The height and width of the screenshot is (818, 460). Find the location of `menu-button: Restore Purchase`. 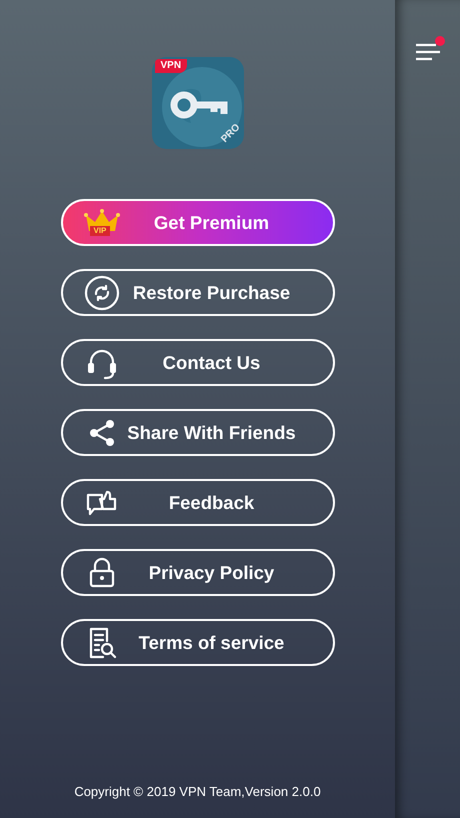

menu-button: Restore Purchase is located at coordinates (197, 292).